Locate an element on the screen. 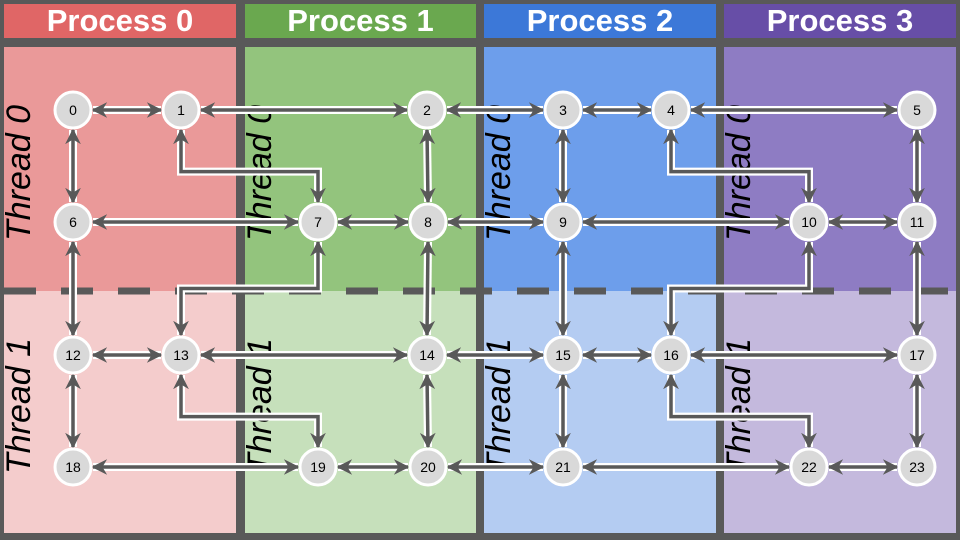 The image size is (960, 540). node-label-13: 13 is located at coordinates (181, 355).